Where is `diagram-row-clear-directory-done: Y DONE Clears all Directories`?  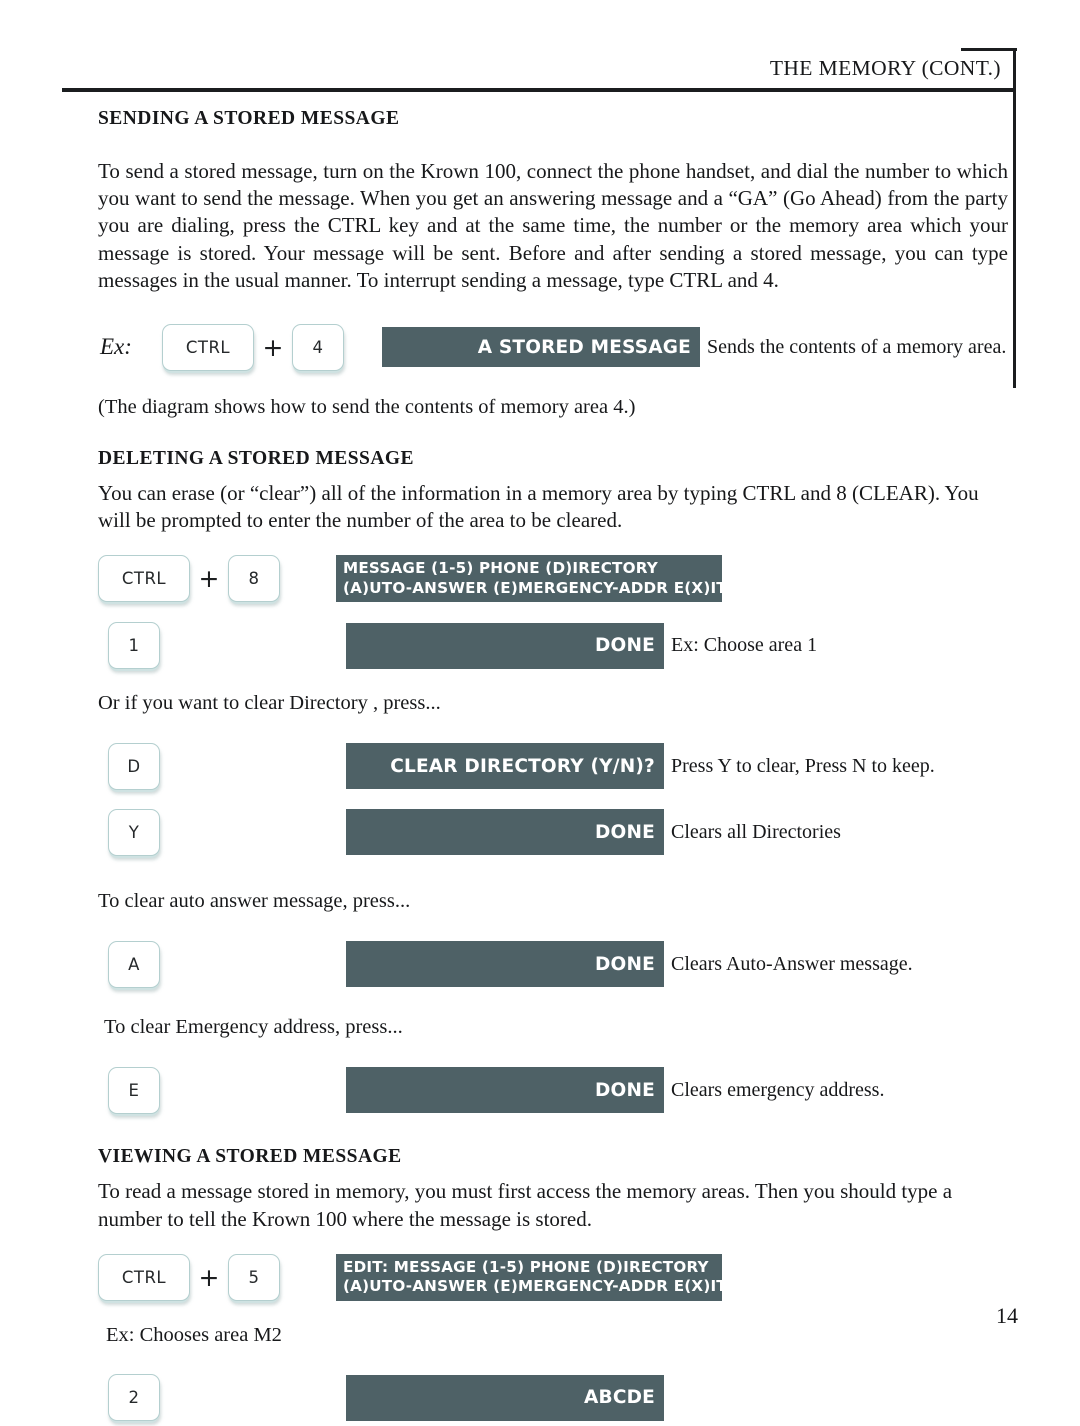 diagram-row-clear-directory-done: Y DONE Clears all Directories is located at coordinates (553, 832).